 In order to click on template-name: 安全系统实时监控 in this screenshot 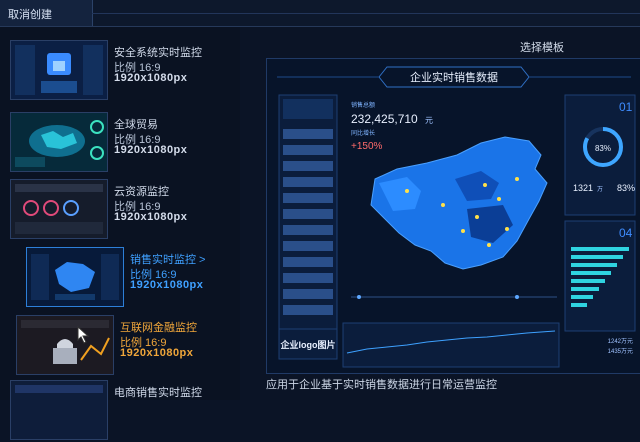, I will do `click(158, 53)`.